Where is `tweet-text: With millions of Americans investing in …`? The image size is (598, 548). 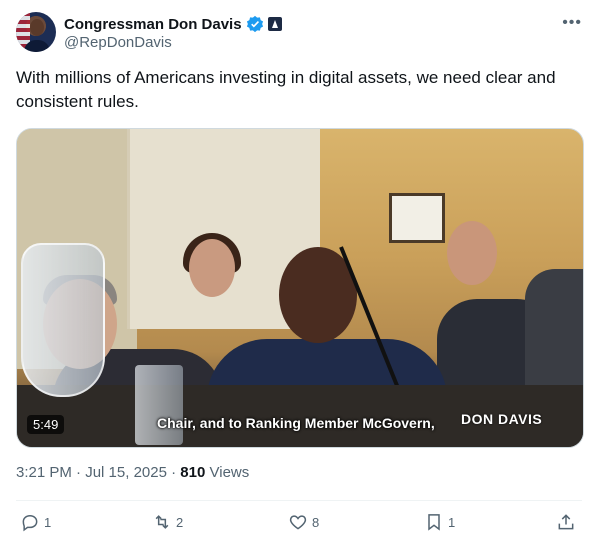
tweet-text: With millions of Americans investing in … is located at coordinates (286, 89).